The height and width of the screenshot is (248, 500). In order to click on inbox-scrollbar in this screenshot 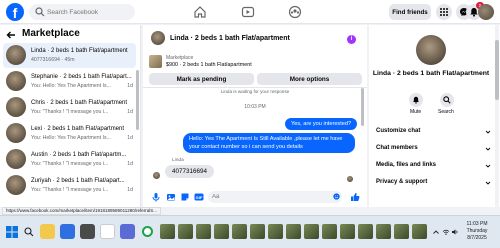, I will do `click(137, 100)`.